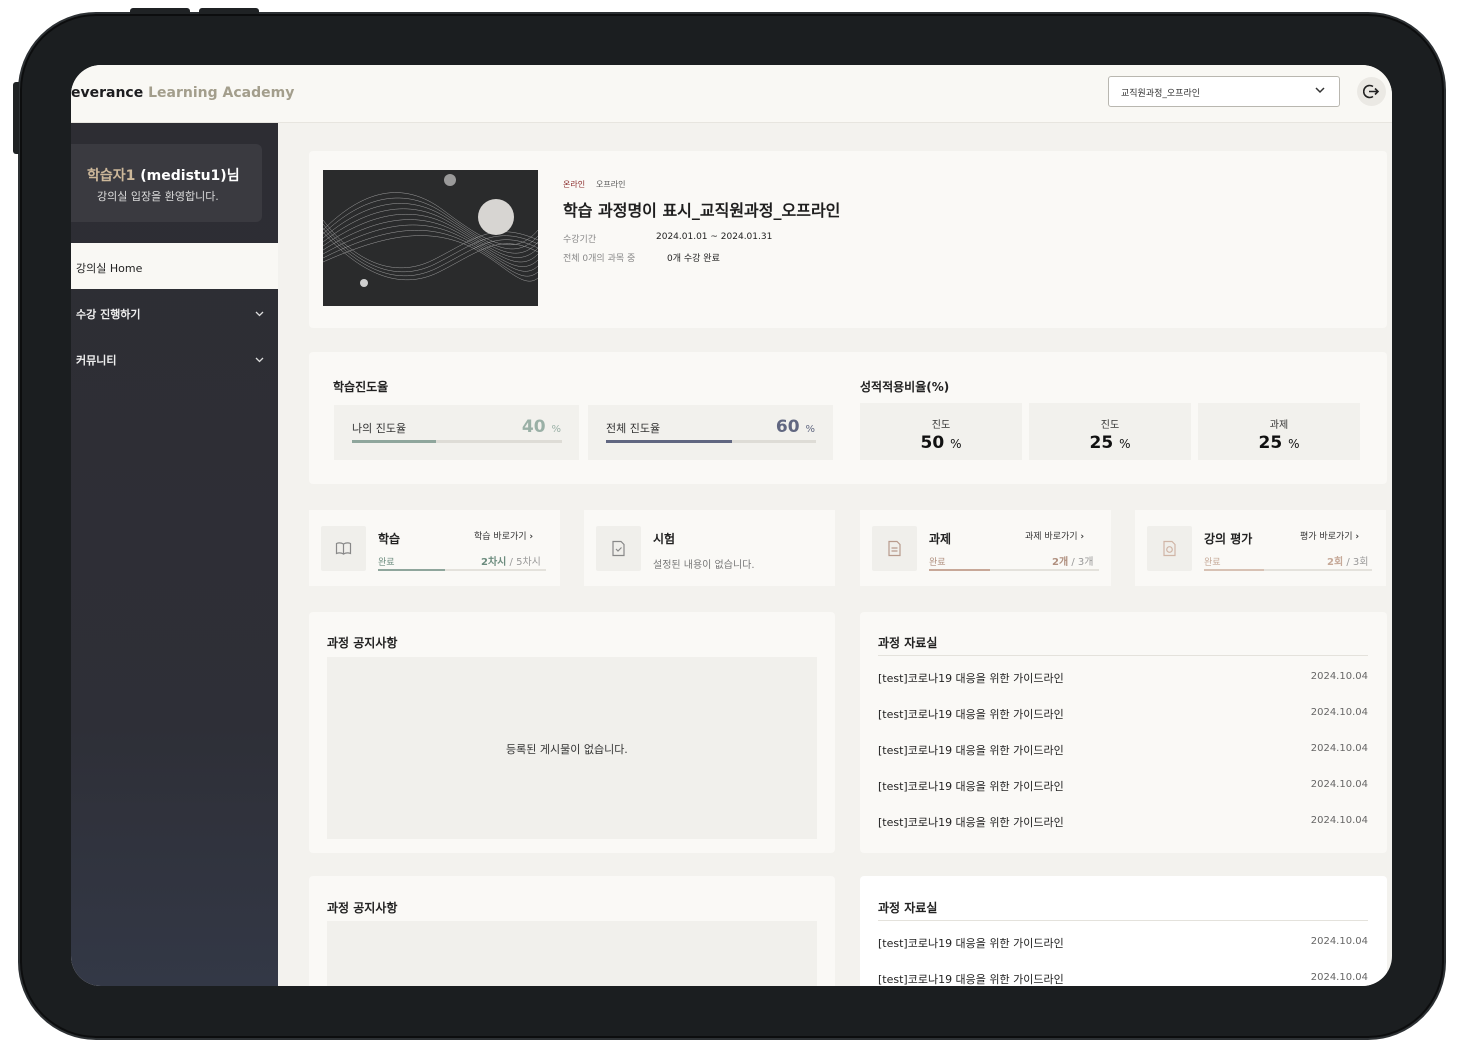 The width and height of the screenshot is (1462, 1062). I want to click on course-select-value: 교직원과정_오프라인, so click(1161, 94).